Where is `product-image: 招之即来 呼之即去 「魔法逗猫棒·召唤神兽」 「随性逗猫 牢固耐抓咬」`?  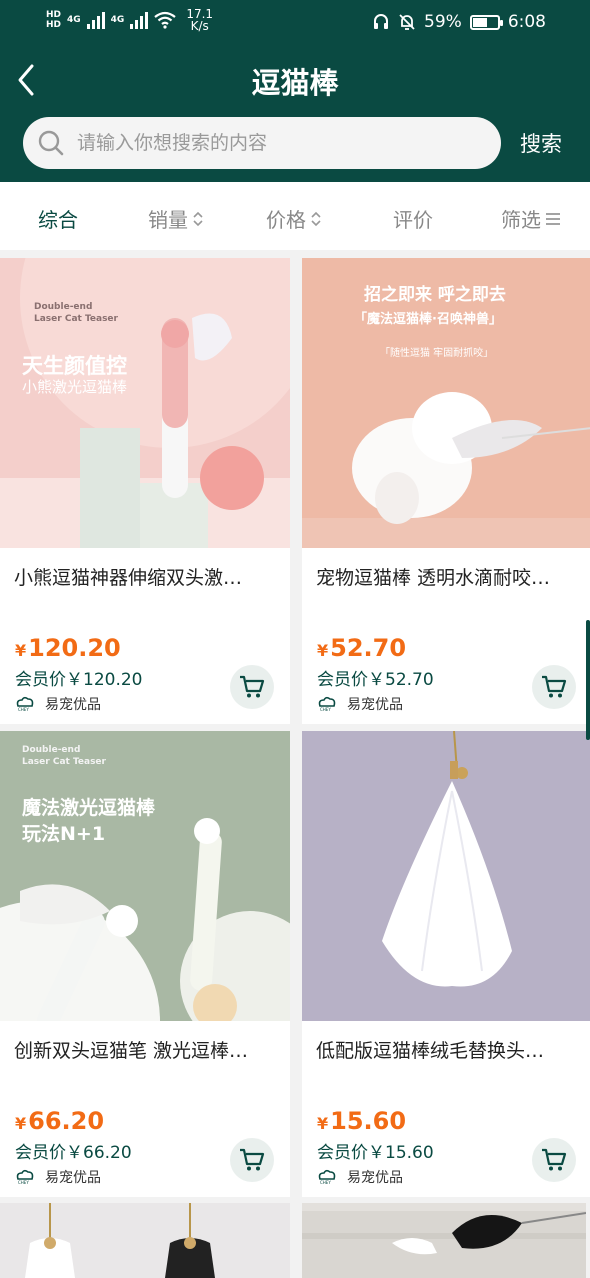 product-image: 招之即来 呼之即去 「魔法逗猫棒·召唤神兽」 「随性逗猫 牢固耐抓咬」 is located at coordinates (446, 403).